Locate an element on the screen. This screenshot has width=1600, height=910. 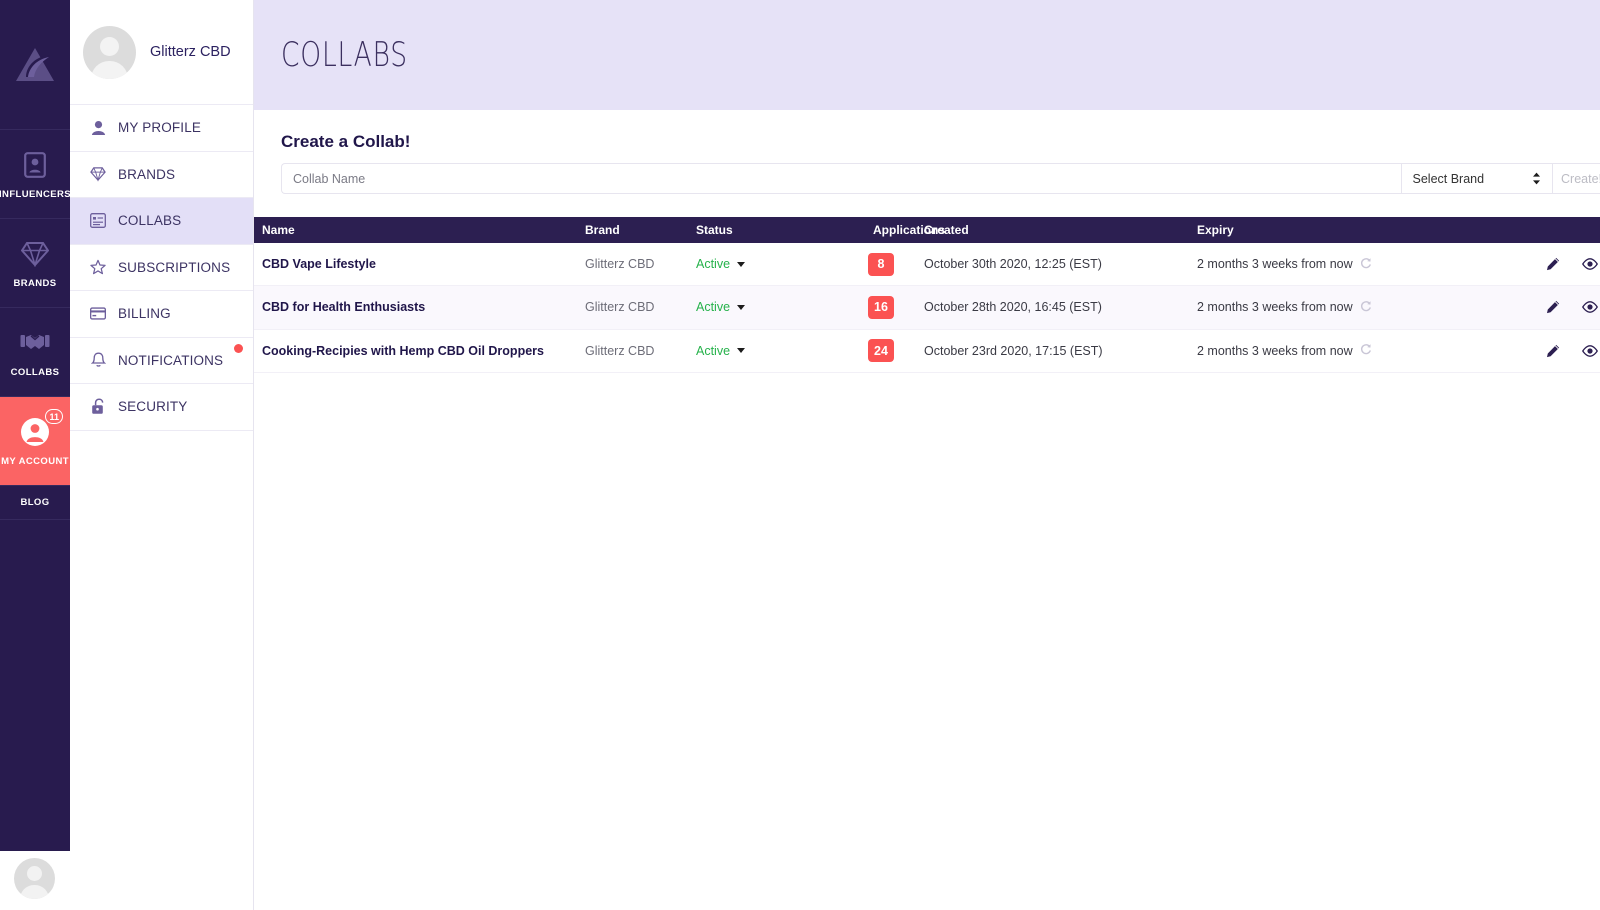
credit-card-icon is located at coordinates (98, 314).